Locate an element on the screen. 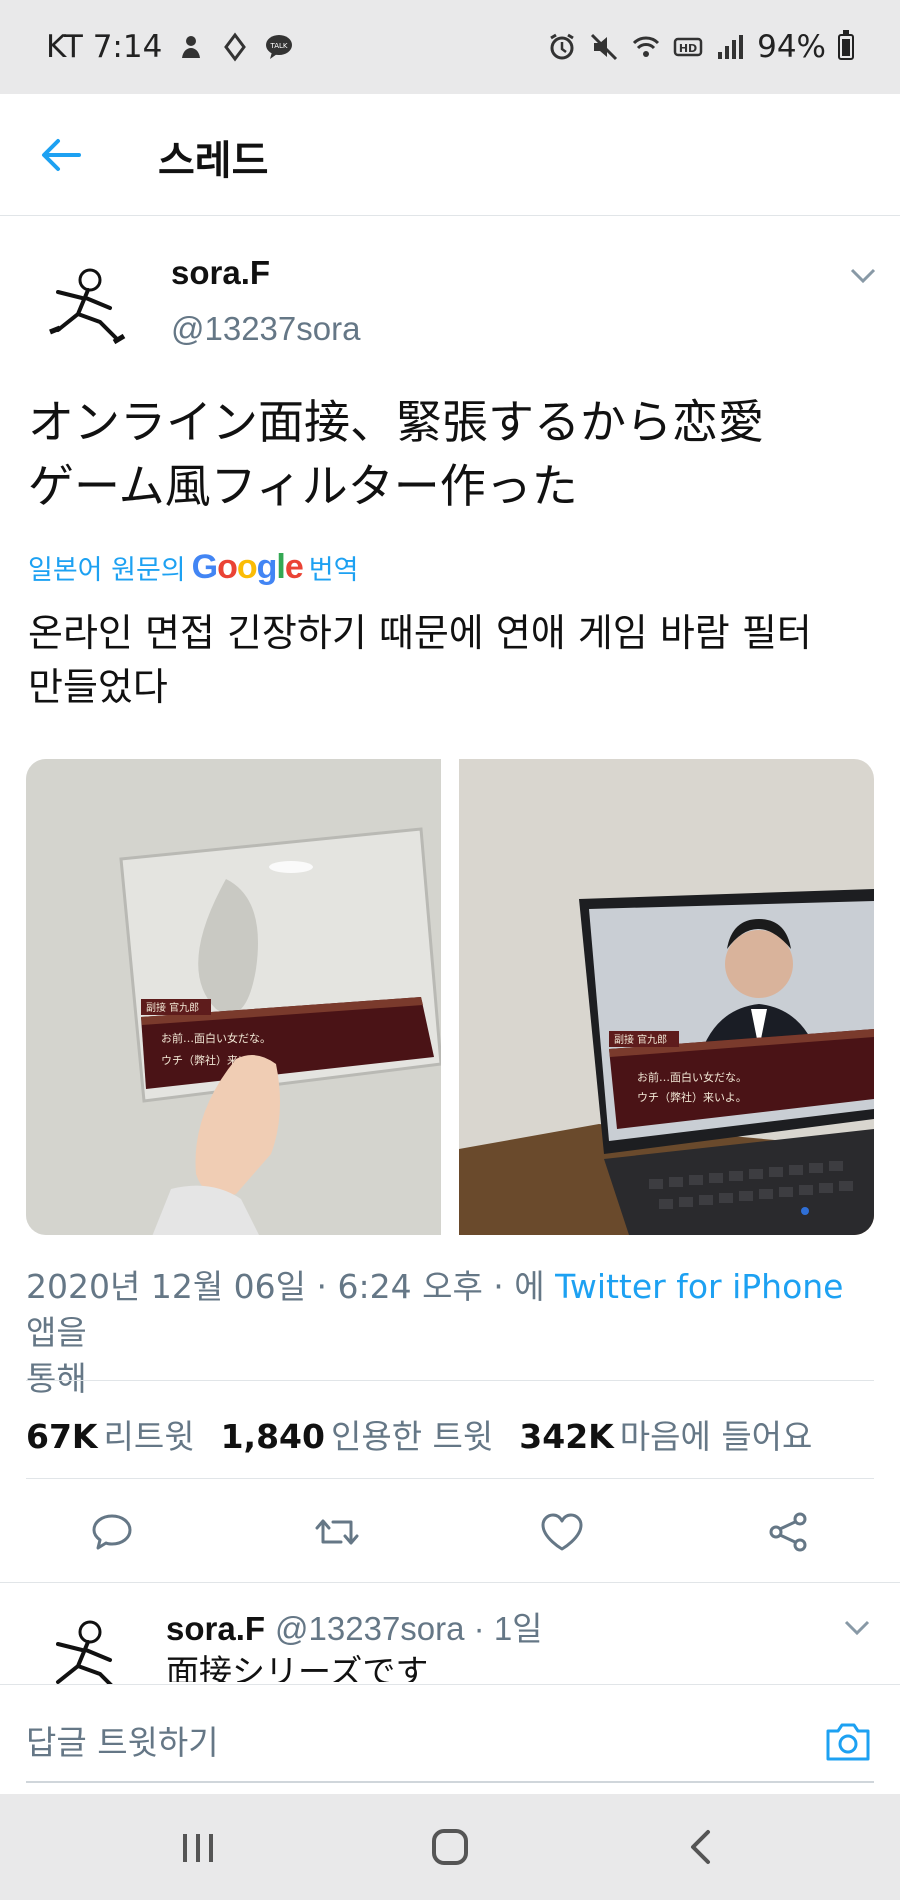  quotes-label: 인용한 트윗 is located at coordinates (412, 1436).